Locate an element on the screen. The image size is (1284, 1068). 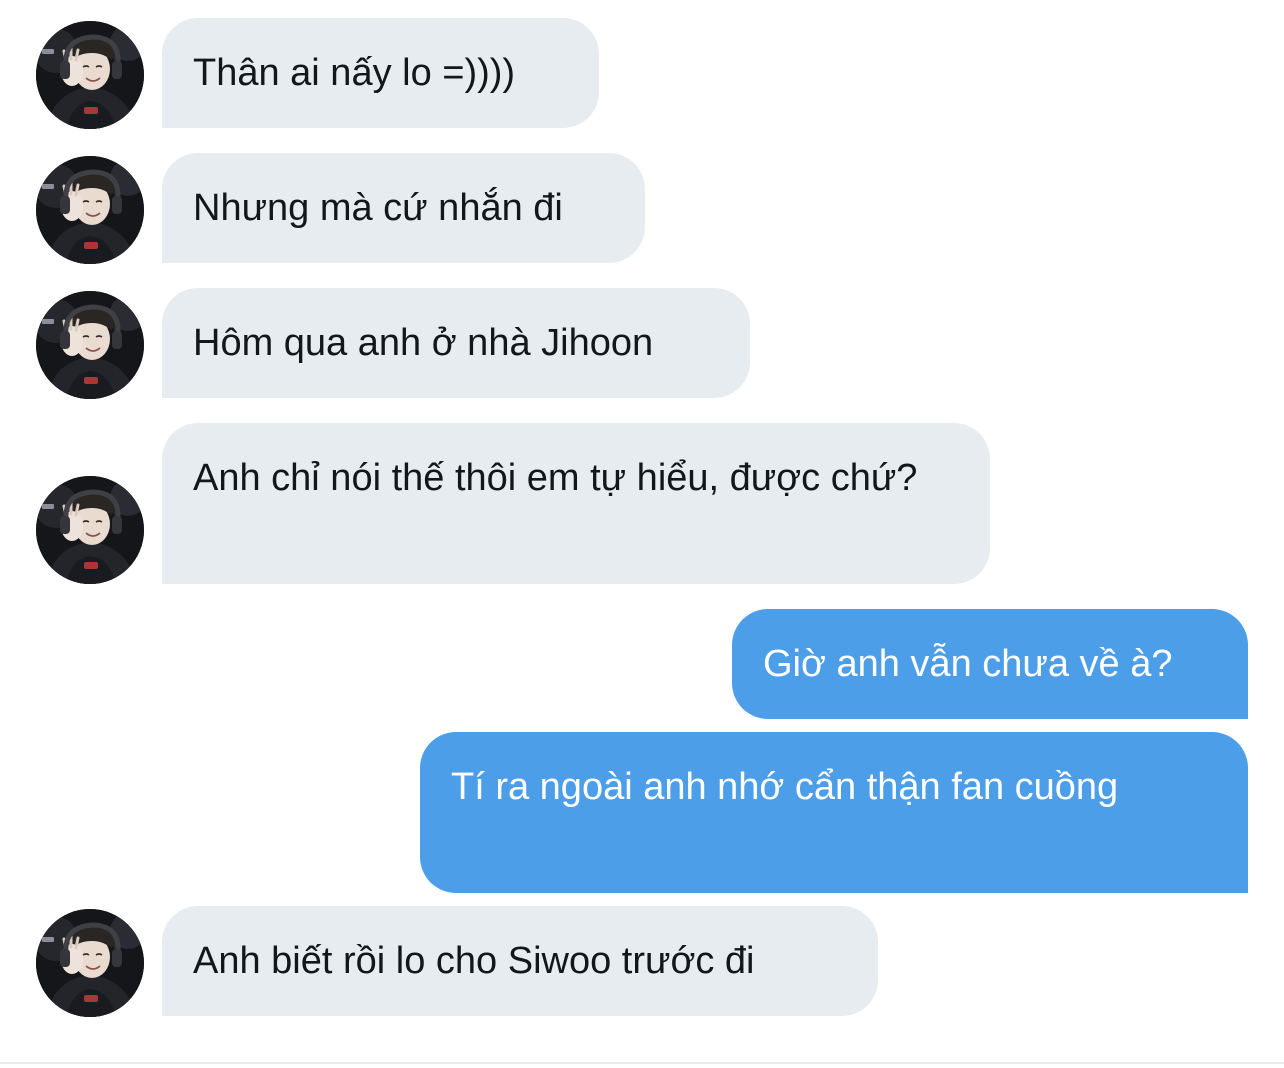
incoming-message-bubble: Thân ai nấy lo =)))) is located at coordinates (380, 73).